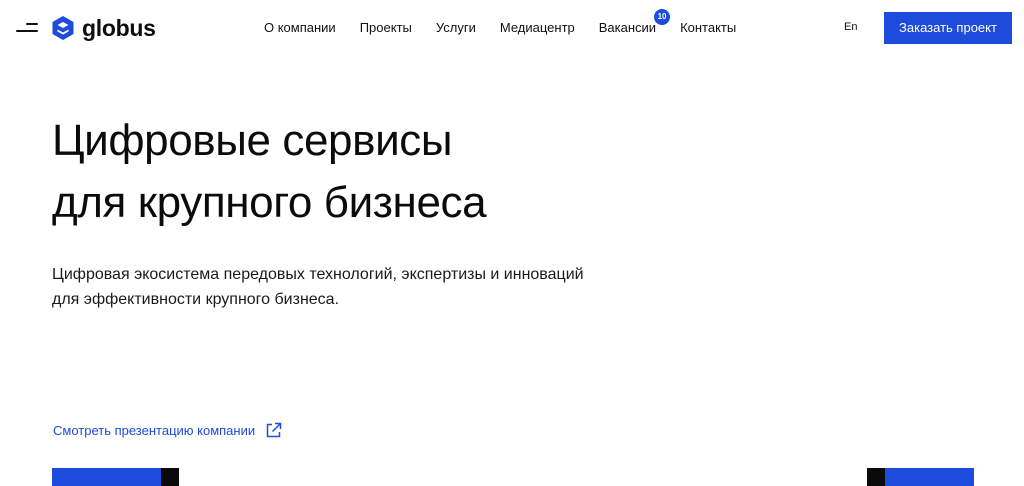  What do you see at coordinates (513, 477) in the screenshot?
I see `hero-banner` at bounding box center [513, 477].